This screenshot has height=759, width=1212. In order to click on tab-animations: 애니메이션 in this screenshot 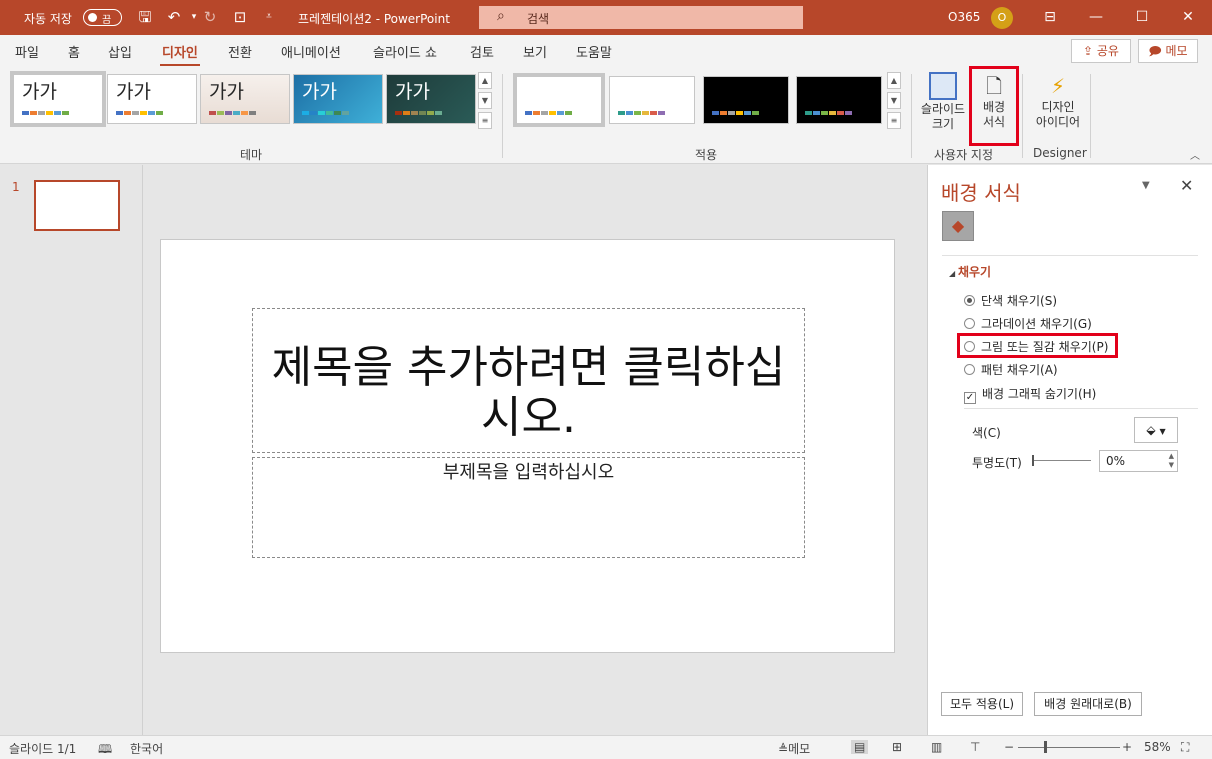, I will do `click(311, 51)`.